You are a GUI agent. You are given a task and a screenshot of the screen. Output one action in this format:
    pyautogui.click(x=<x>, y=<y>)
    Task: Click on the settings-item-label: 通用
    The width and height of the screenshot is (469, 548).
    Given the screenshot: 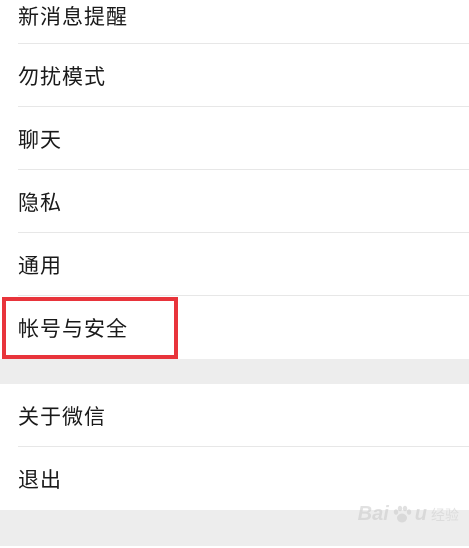 What is the action you would take?
    pyautogui.click(x=40, y=265)
    